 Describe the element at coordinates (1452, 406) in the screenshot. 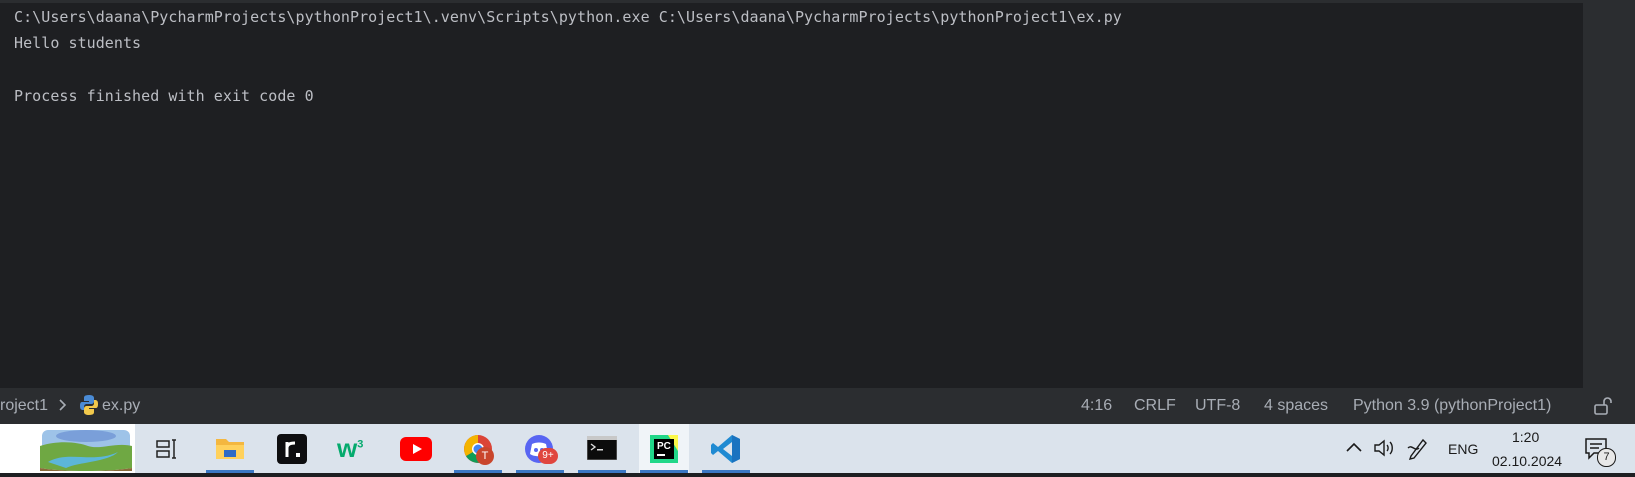

I see `python-interpreter: Python 3.9 (pythonProject1)` at that location.